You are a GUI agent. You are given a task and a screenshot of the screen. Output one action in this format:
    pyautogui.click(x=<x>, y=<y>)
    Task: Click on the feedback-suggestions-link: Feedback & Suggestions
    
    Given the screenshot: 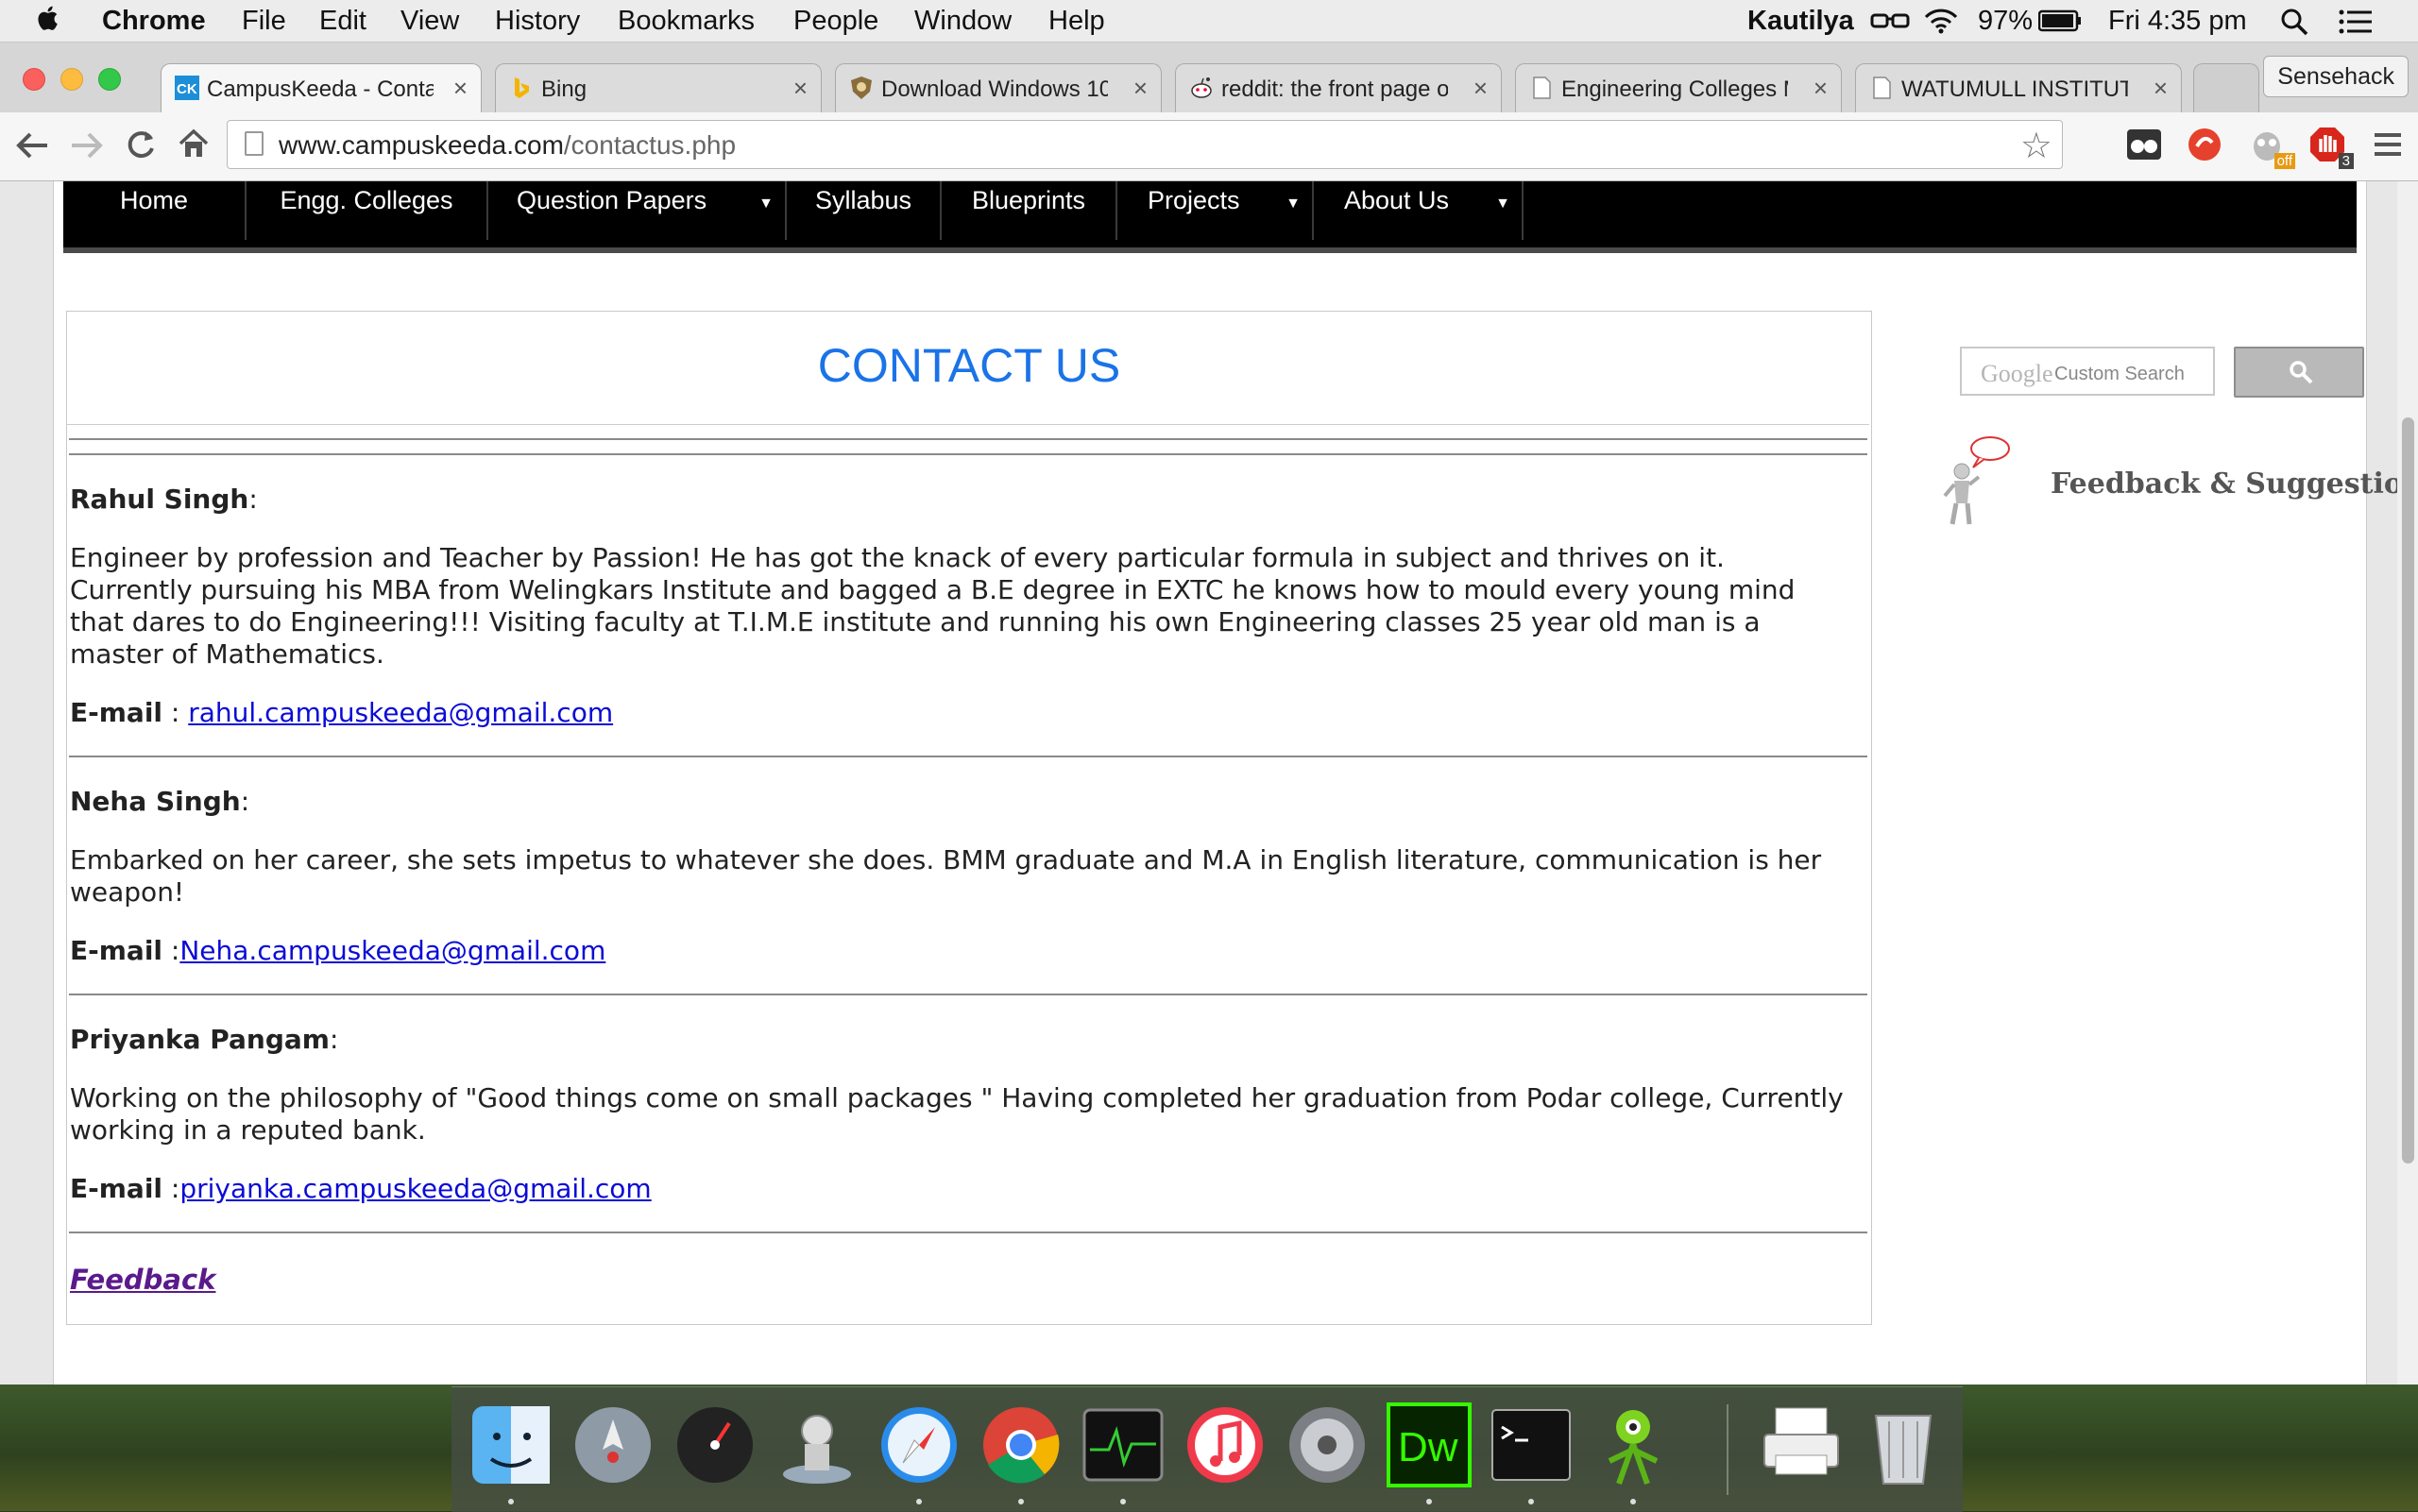 What is the action you would take?
    pyautogui.click(x=2234, y=484)
    